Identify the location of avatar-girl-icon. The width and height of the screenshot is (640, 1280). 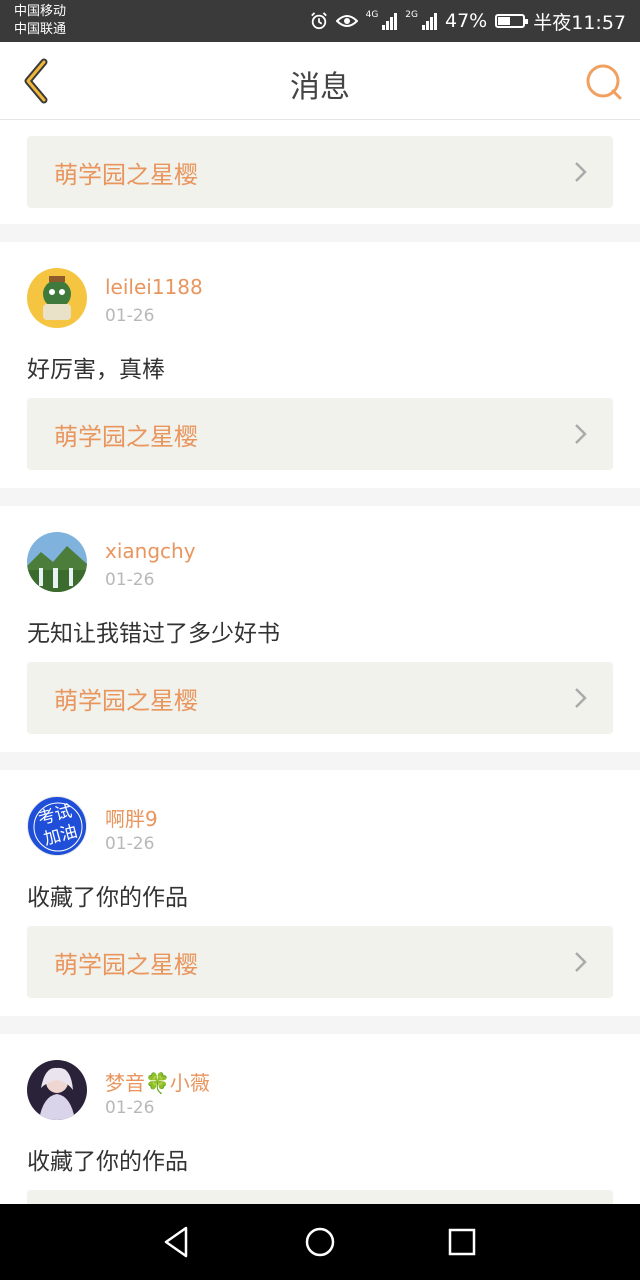
(57, 1090).